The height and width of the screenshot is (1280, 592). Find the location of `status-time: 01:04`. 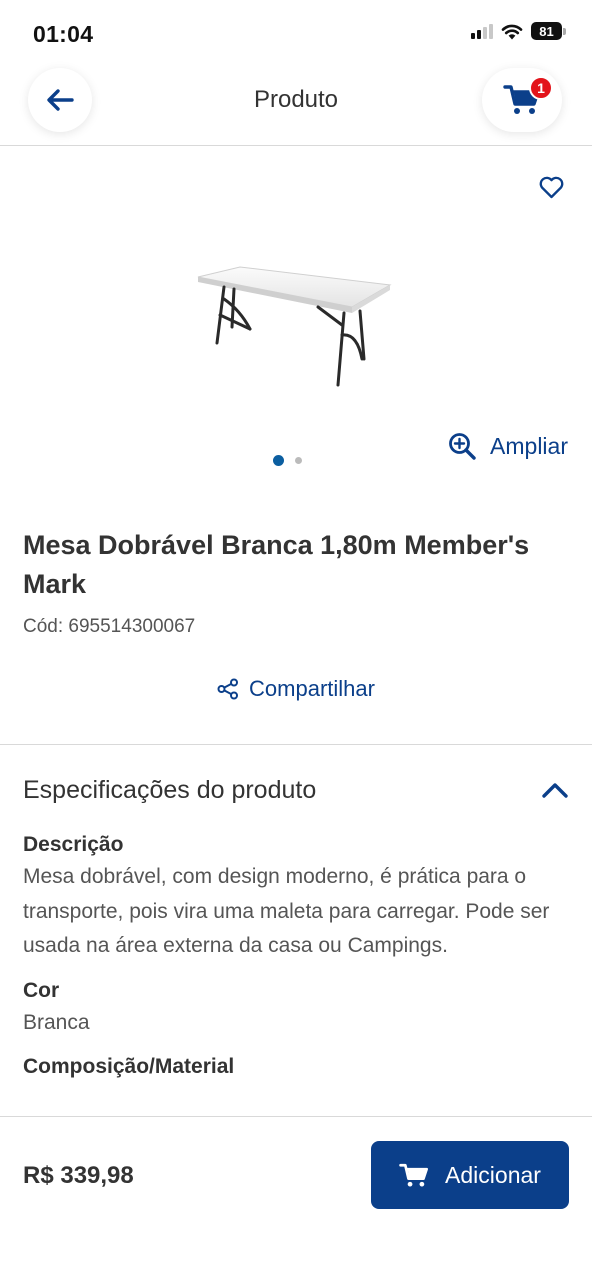

status-time: 01:04 is located at coordinates (63, 34).